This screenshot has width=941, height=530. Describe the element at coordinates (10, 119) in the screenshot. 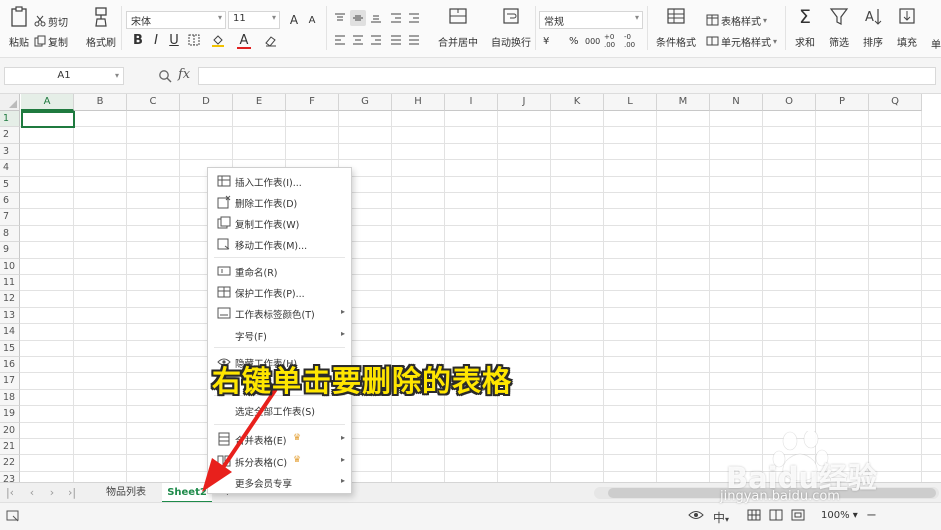

I see `row-header-1: 1` at that location.